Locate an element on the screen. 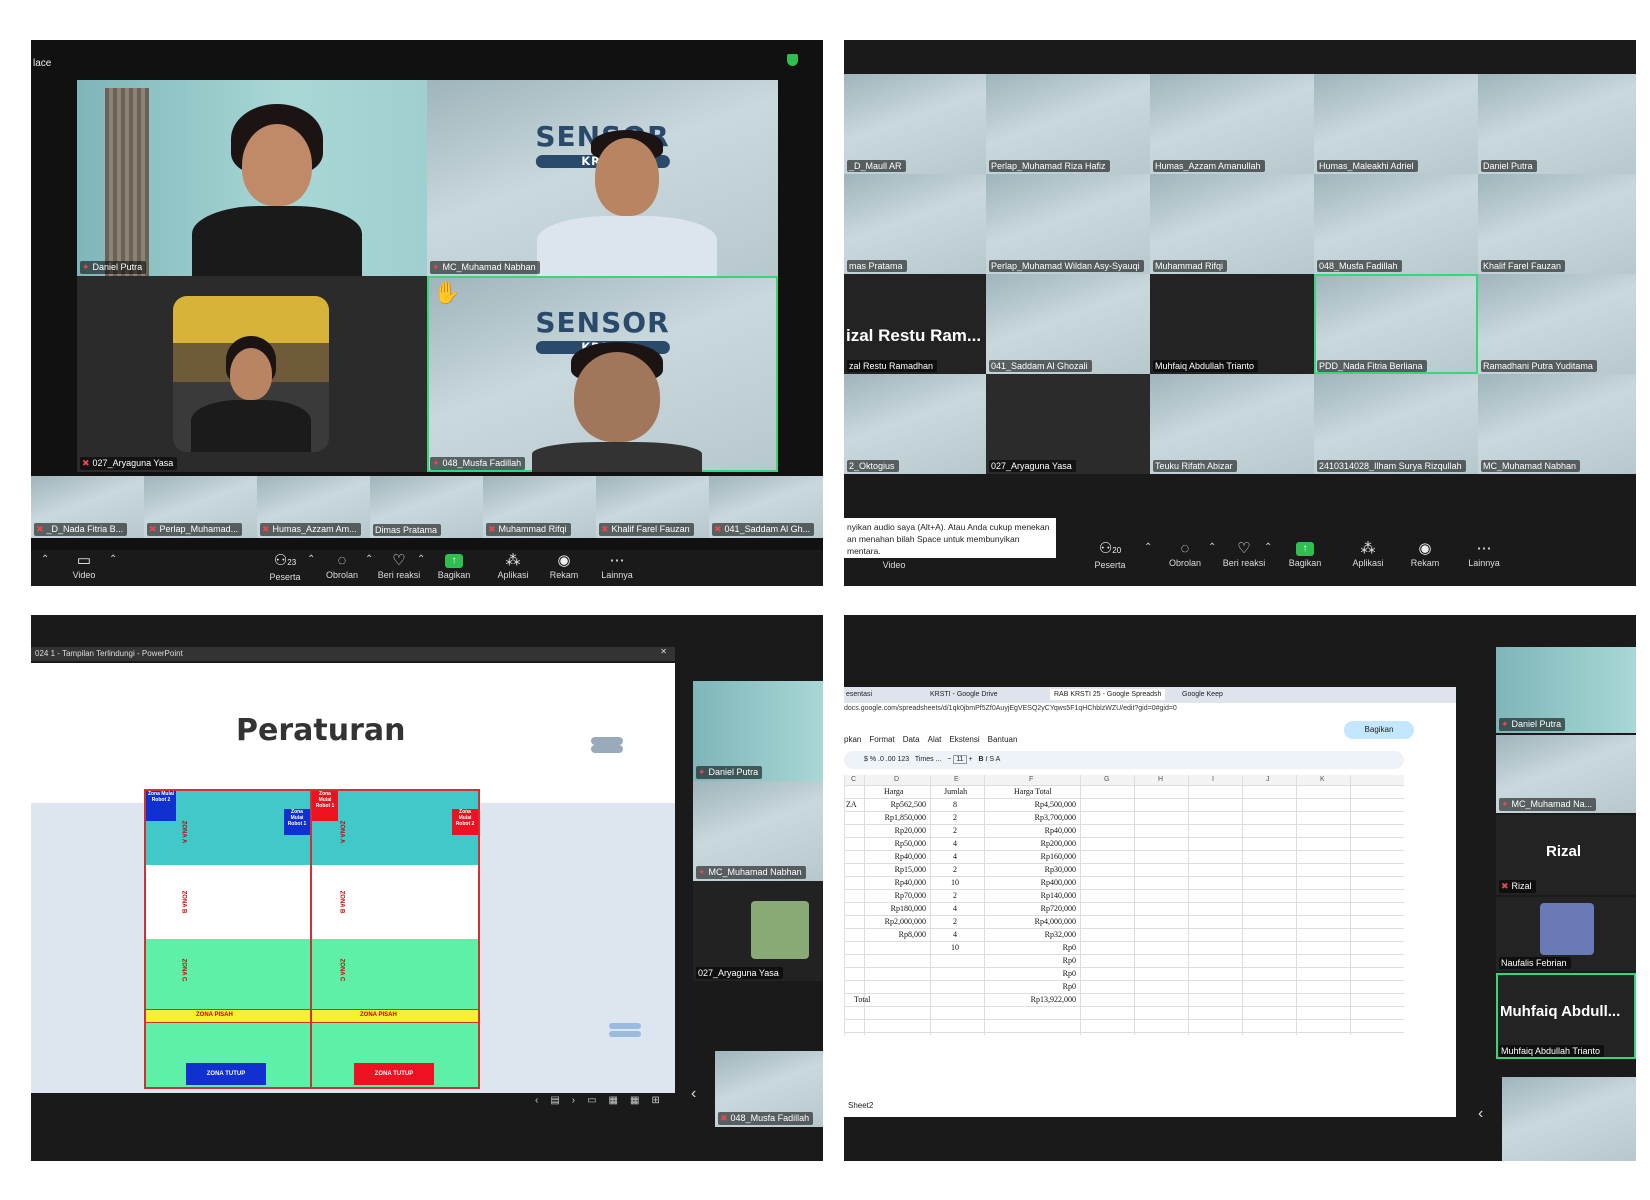  side-tile: Rizal ✖ Rizal is located at coordinates (1566, 855).